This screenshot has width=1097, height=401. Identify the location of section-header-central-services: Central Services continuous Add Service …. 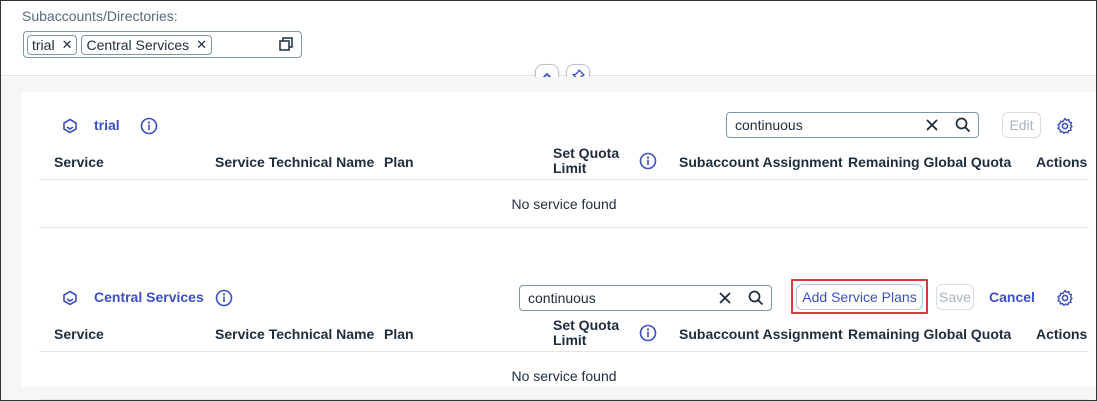
(559, 298).